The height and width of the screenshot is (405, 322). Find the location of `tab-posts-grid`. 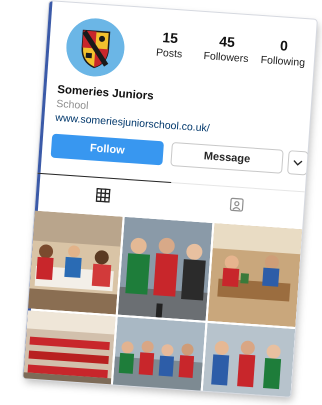

tab-posts-grid is located at coordinates (103, 194).